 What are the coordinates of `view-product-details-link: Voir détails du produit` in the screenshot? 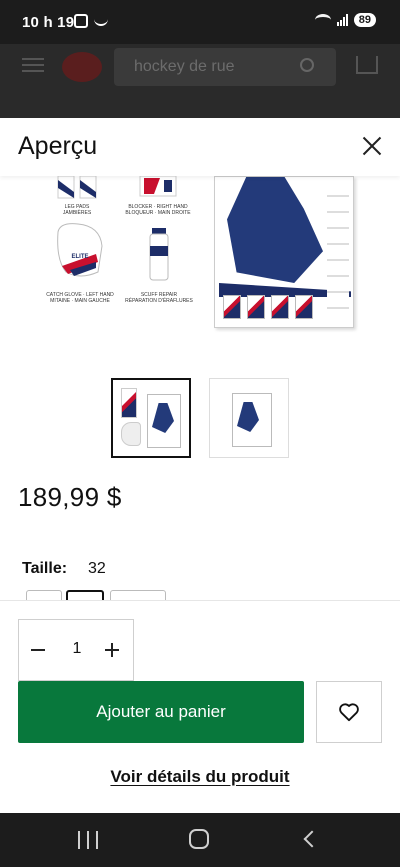 It's located at (200, 777).